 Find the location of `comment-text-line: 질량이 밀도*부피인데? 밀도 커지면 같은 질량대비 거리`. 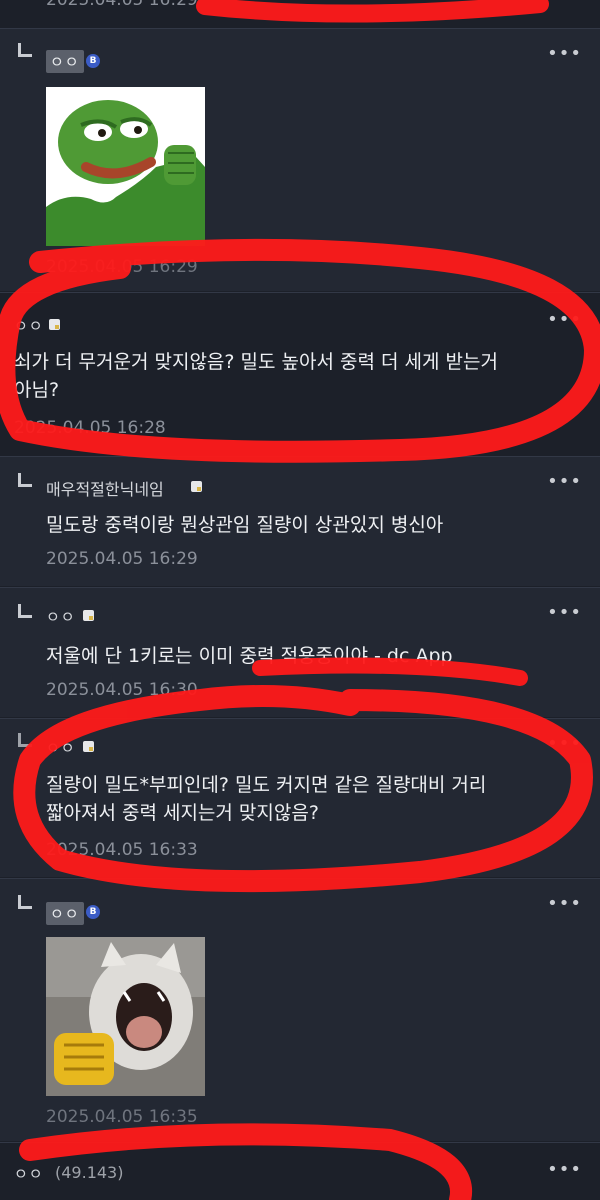

comment-text-line: 질량이 밀도*부피인데? 밀도 커지면 같은 질량대비 거리 is located at coordinates (266, 785).